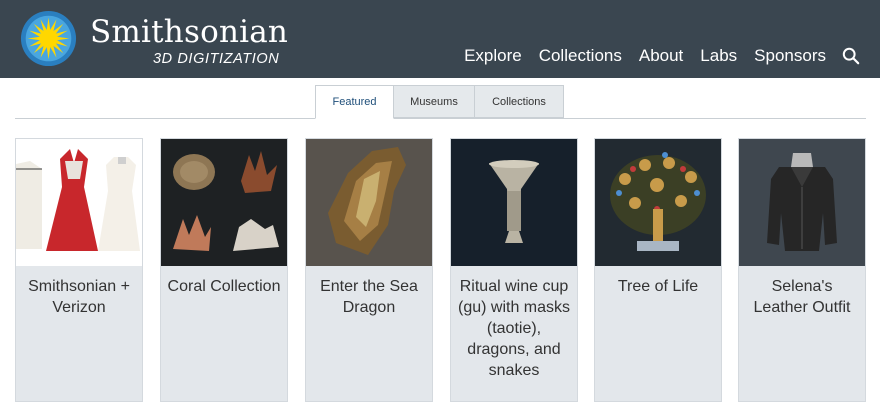  Describe the element at coordinates (851, 56) in the screenshot. I see `search-icon` at that location.